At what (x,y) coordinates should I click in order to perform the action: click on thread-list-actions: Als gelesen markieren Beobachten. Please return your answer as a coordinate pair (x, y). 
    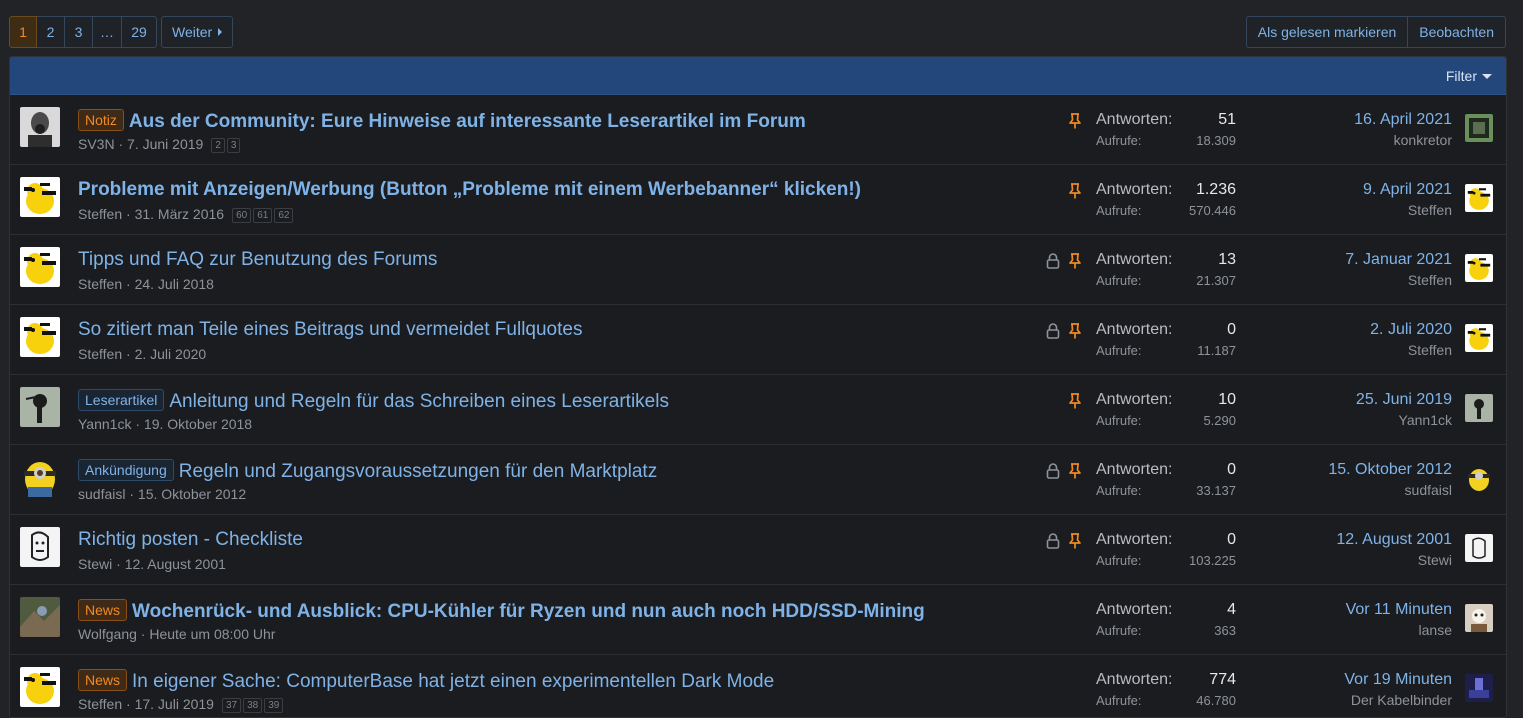
    Looking at the image, I should click on (1375, 32).